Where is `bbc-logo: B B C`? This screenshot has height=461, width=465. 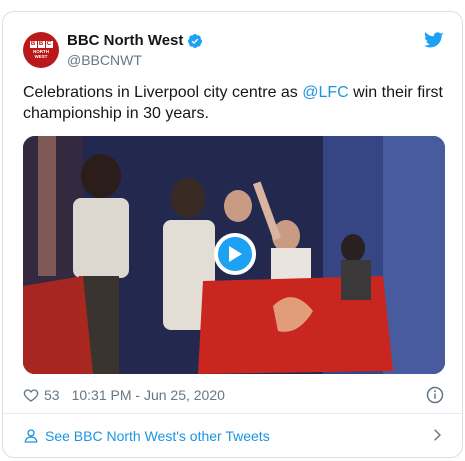 bbc-logo: B B C is located at coordinates (41, 44).